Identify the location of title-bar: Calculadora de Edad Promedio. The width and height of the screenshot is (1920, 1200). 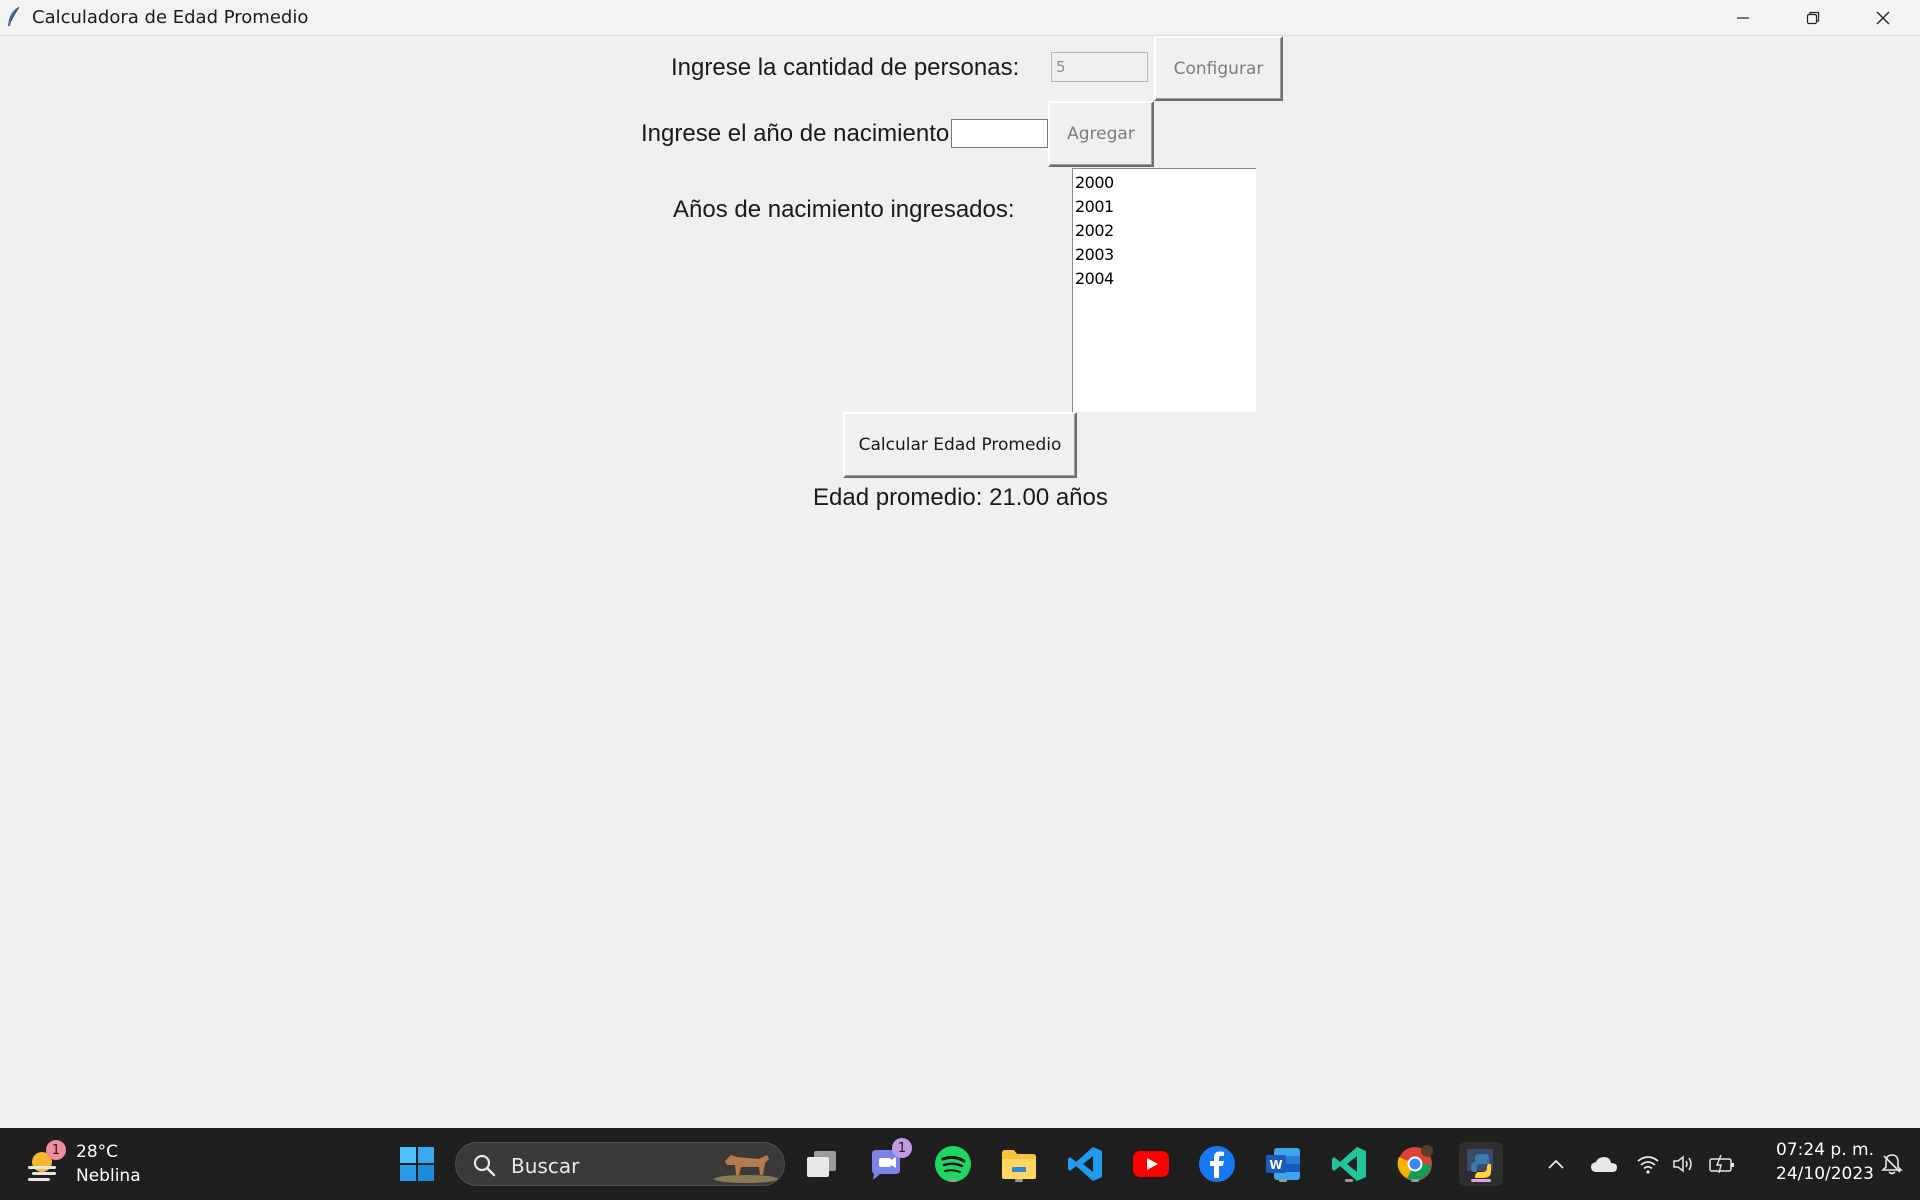
(960, 18).